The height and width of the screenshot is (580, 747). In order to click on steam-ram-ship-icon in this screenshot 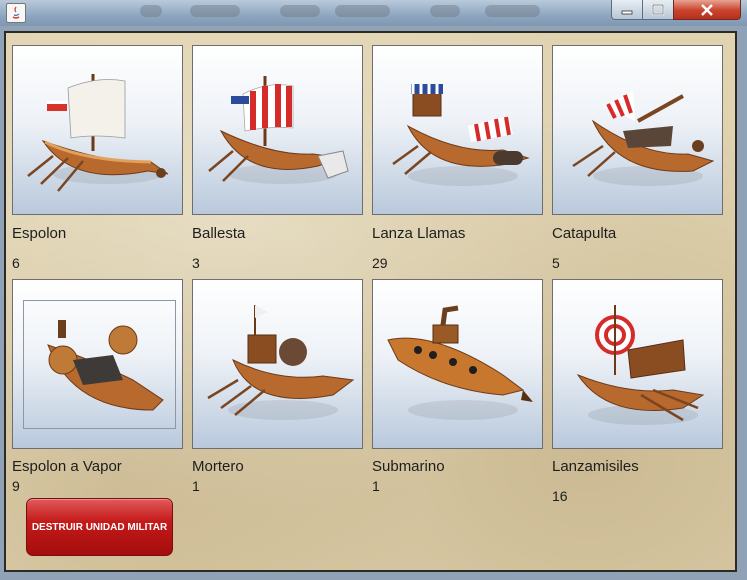, I will do `click(105, 365)`.